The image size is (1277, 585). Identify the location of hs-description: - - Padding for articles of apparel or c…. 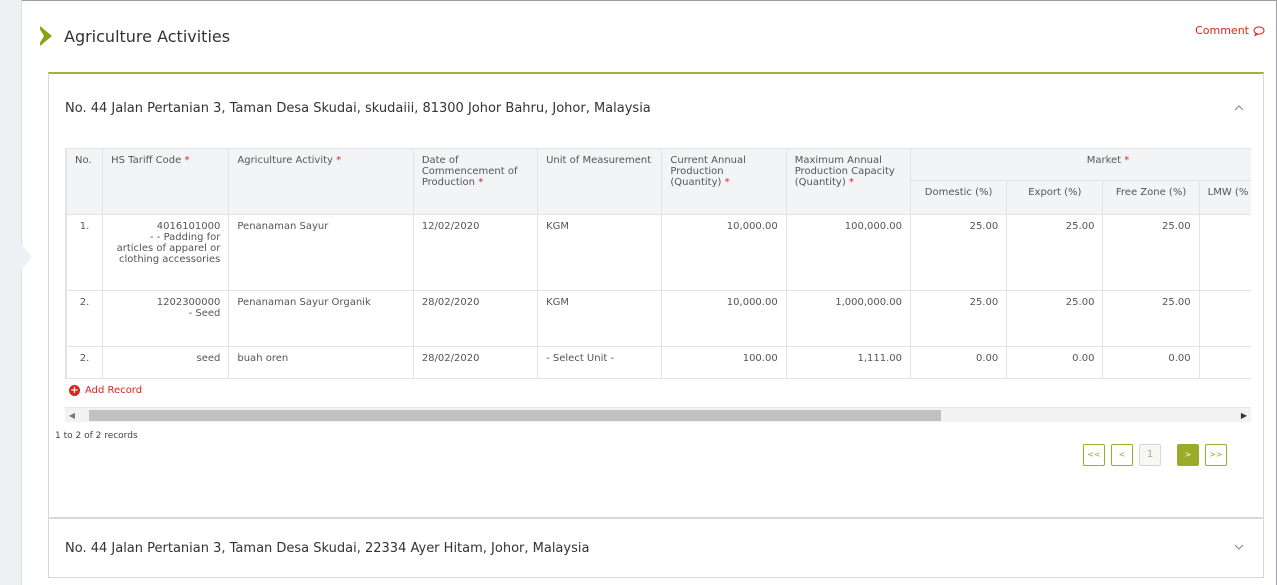
(168, 248).